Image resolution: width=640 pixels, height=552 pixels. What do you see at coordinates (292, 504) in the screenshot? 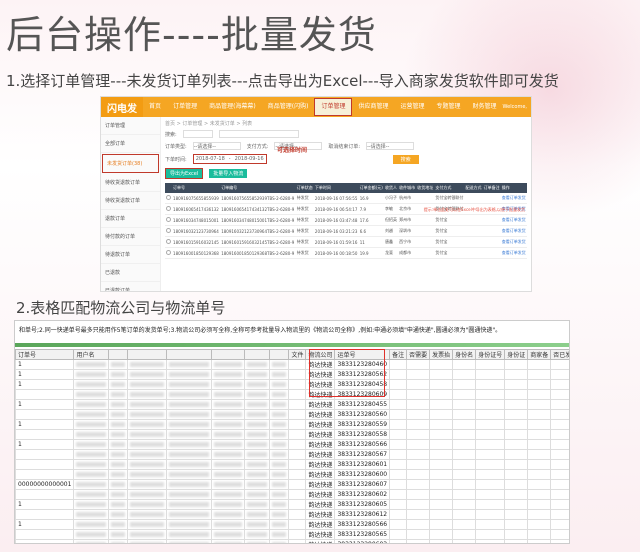
I see `sheet-row: 1 韵达快递 3833123280605` at bounding box center [292, 504].